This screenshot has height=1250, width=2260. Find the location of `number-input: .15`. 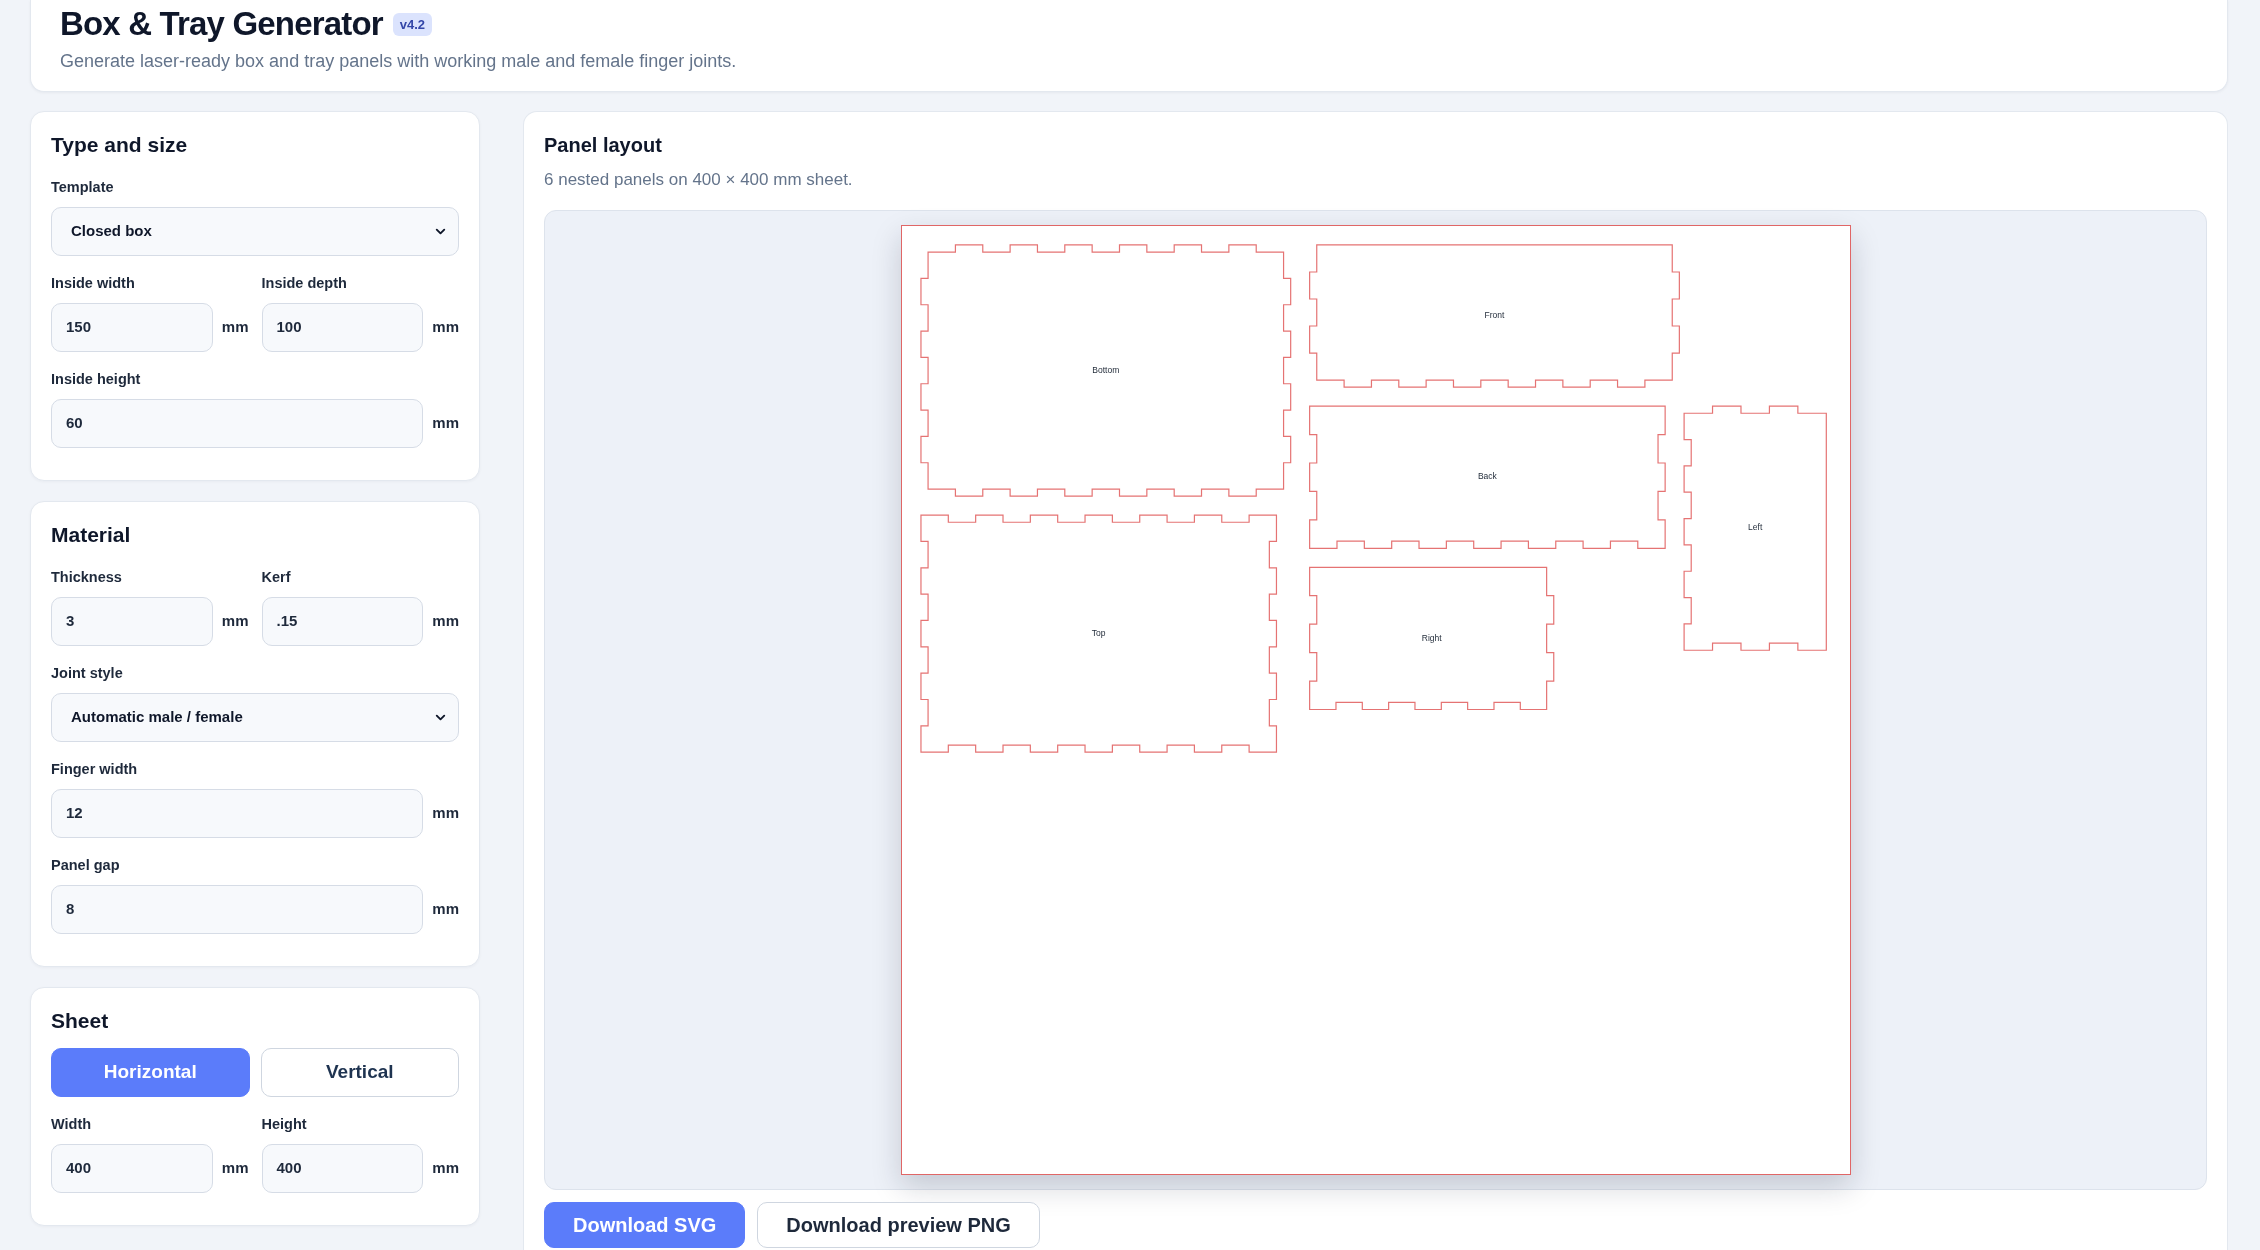

number-input: .15 is located at coordinates (342, 621).